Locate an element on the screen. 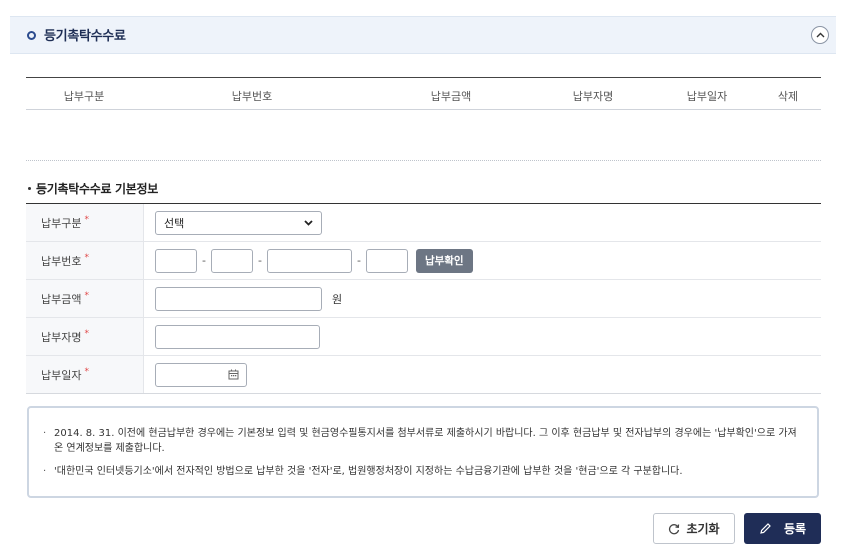 The height and width of the screenshot is (555, 848). section-title: 등기촉탁수수료 기본정보 is located at coordinates (97, 189).